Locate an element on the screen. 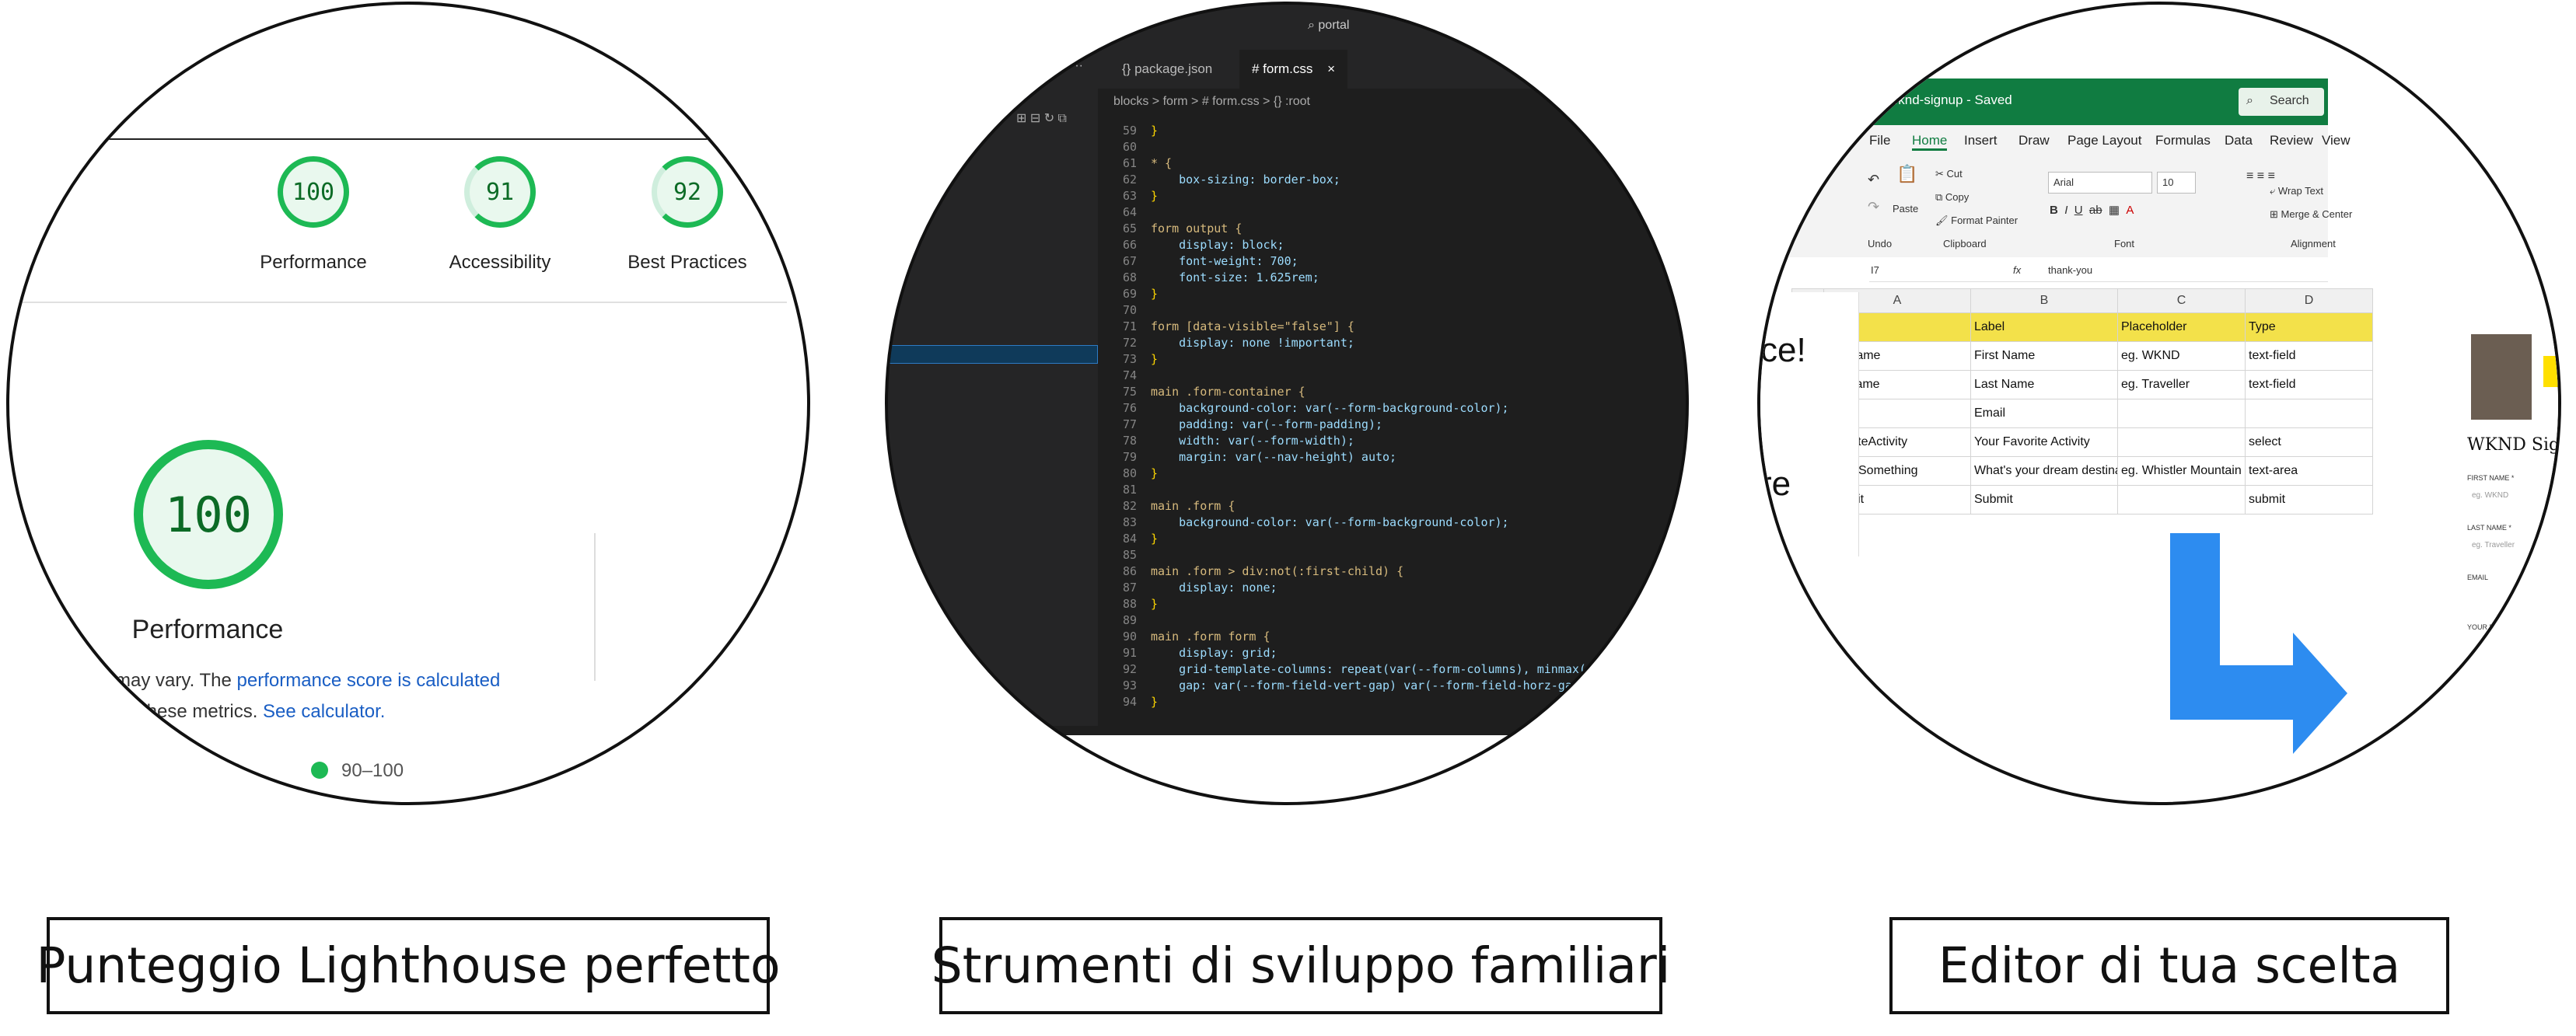 Image resolution: width=2576 pixels, height=1036 pixels. table-cell: Label is located at coordinates (2044, 327).